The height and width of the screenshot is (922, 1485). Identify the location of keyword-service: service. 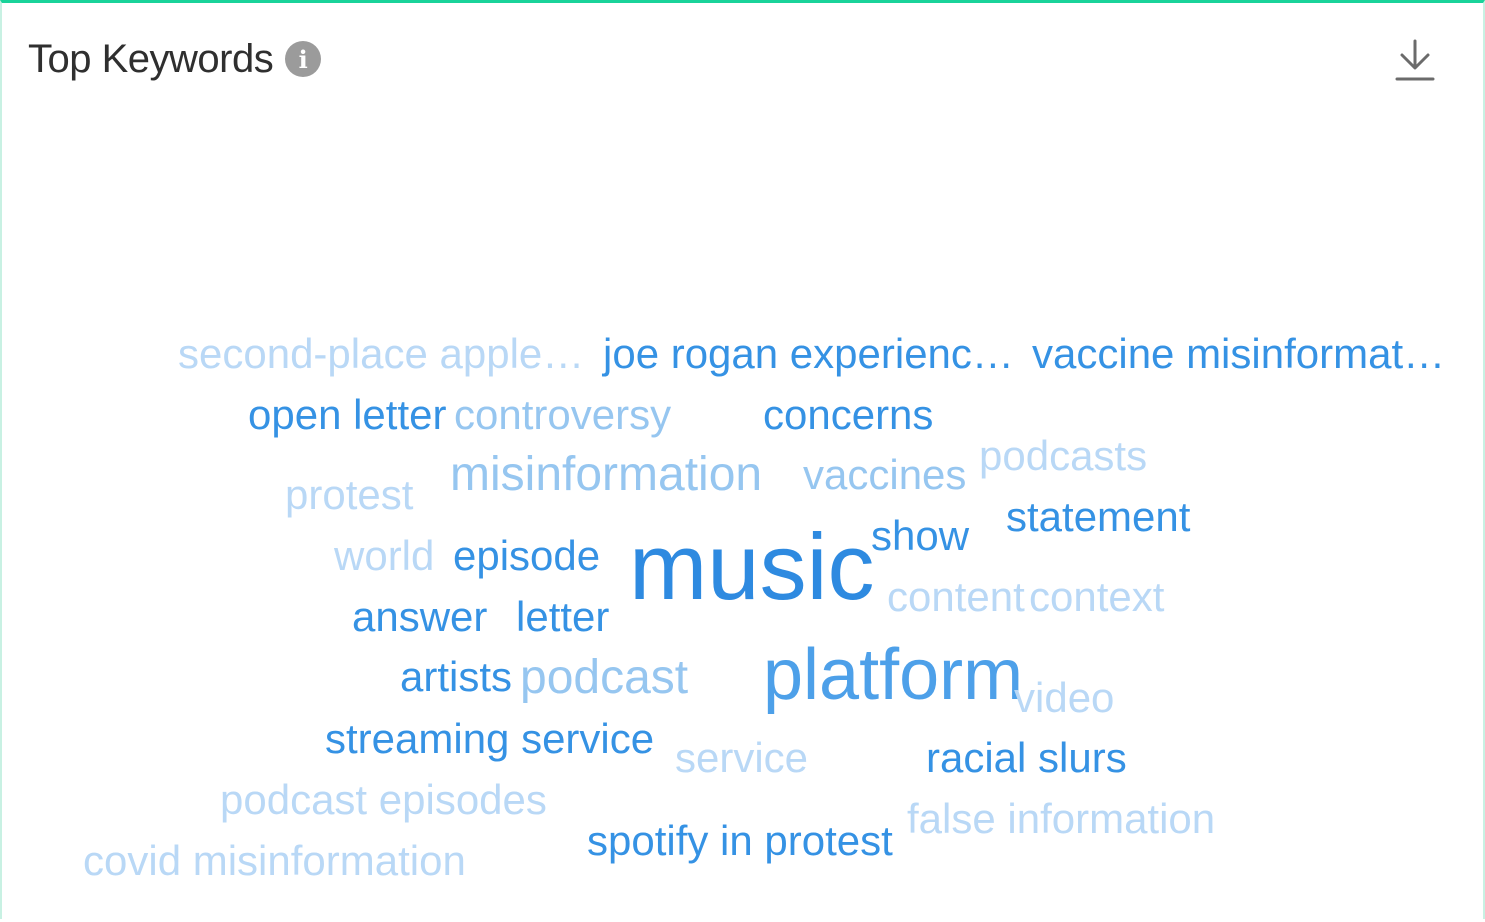
(741, 758).